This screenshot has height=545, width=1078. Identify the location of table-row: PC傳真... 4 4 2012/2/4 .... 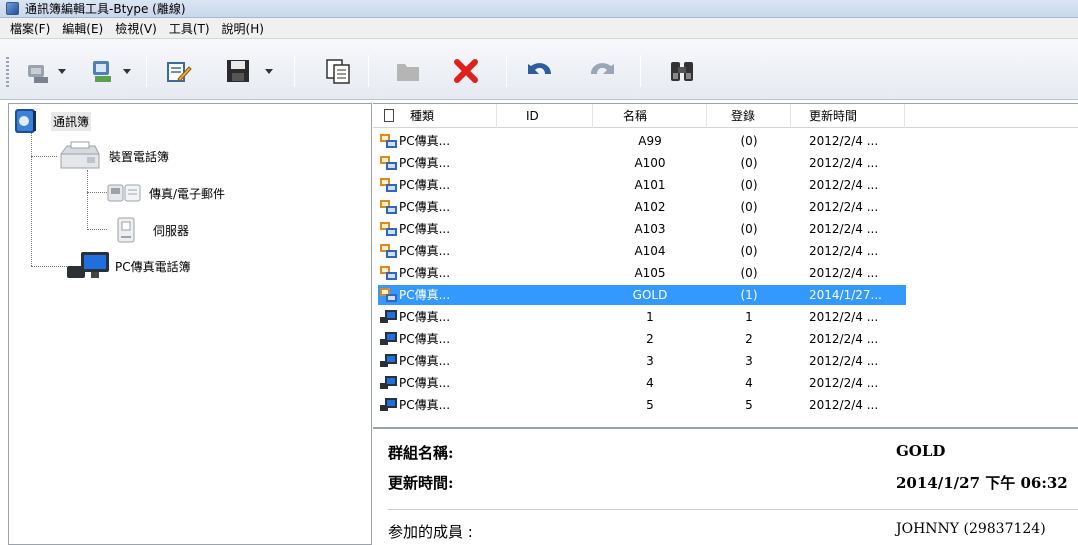
(725, 383).